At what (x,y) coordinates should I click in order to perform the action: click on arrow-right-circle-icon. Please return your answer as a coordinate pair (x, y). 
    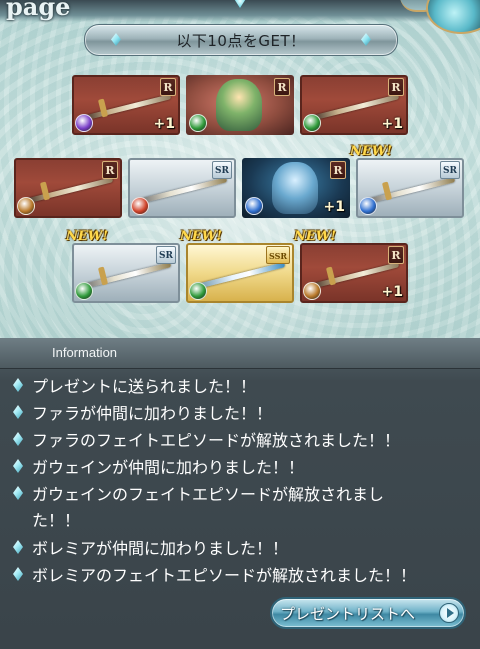
    Looking at the image, I should click on (449, 613).